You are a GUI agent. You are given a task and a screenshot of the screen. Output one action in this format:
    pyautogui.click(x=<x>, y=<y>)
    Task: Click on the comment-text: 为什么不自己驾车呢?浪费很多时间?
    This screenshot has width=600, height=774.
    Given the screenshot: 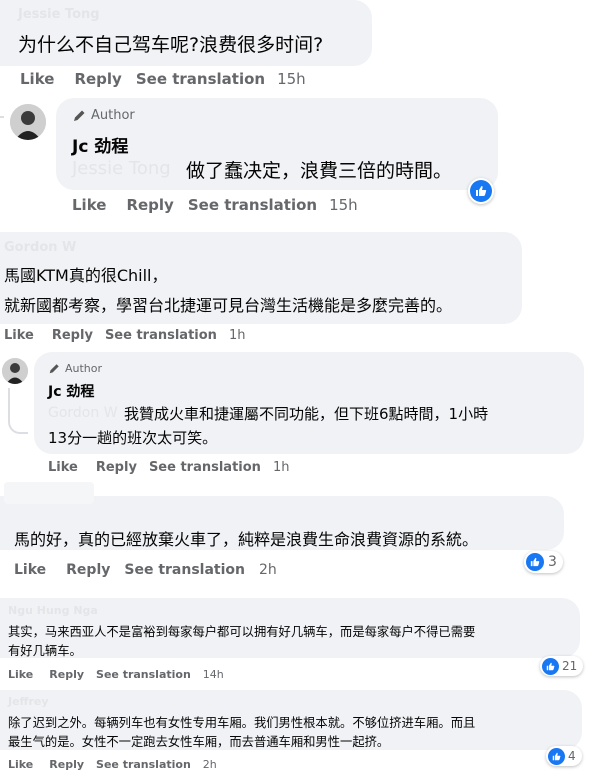 What is the action you would take?
    pyautogui.click(x=171, y=45)
    